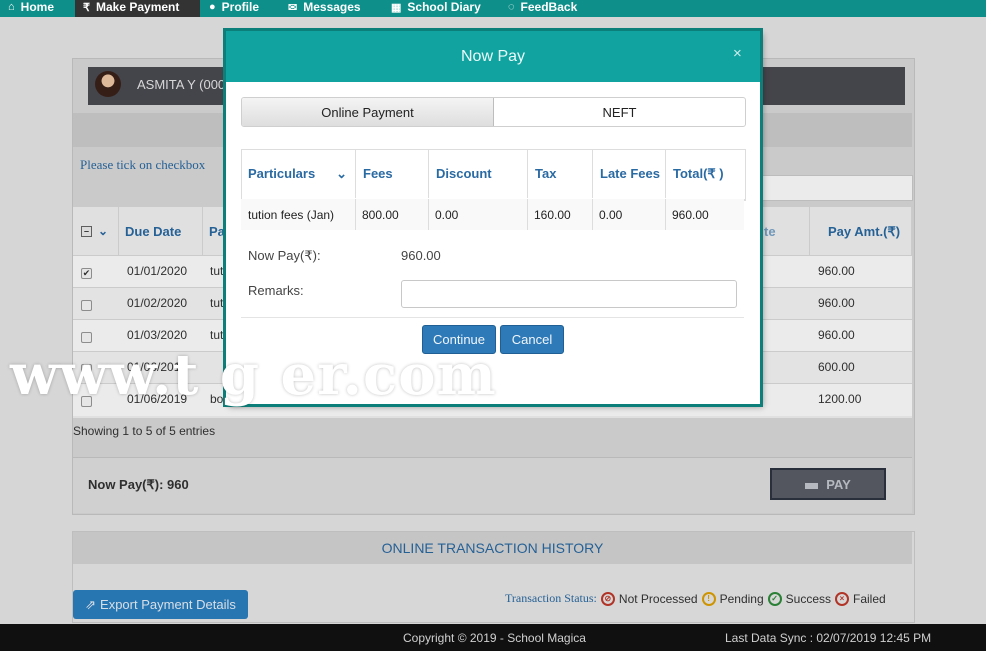 Image resolution: width=986 pixels, height=651 pixels. What do you see at coordinates (341, 173) in the screenshot?
I see `chevron-down-icon: ⌄` at bounding box center [341, 173].